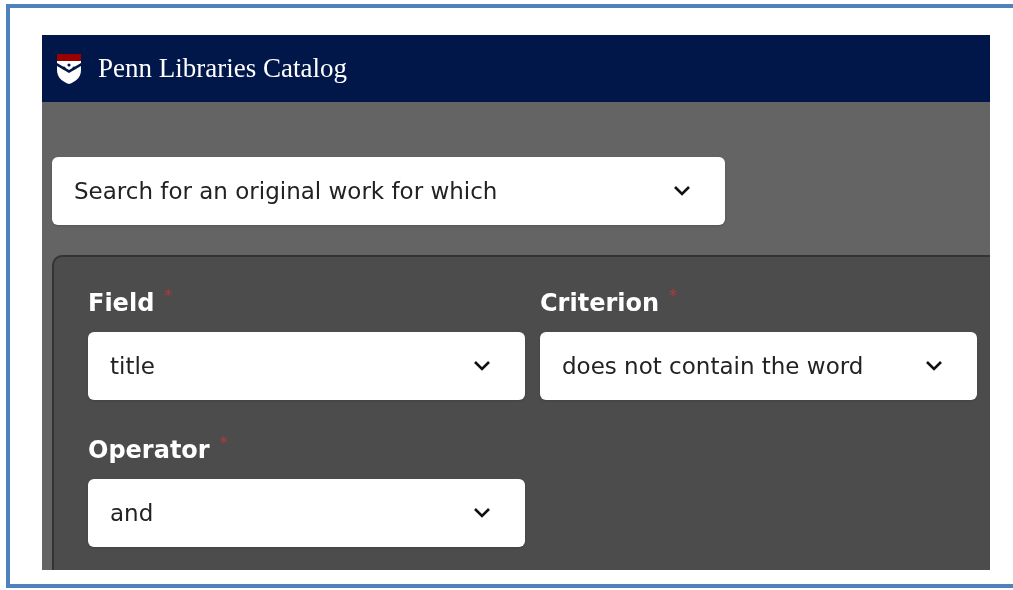  I want to click on field-label: Criterion, so click(600, 303).